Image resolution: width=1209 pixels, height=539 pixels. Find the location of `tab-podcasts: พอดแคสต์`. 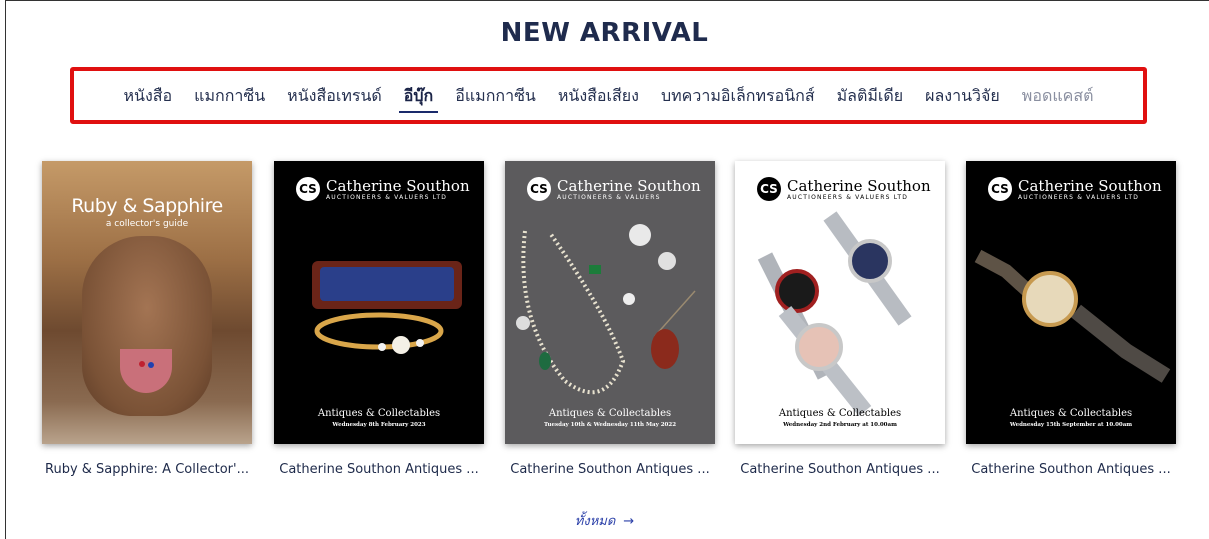

tab-podcasts: พอดแคสต์ is located at coordinates (1058, 96).